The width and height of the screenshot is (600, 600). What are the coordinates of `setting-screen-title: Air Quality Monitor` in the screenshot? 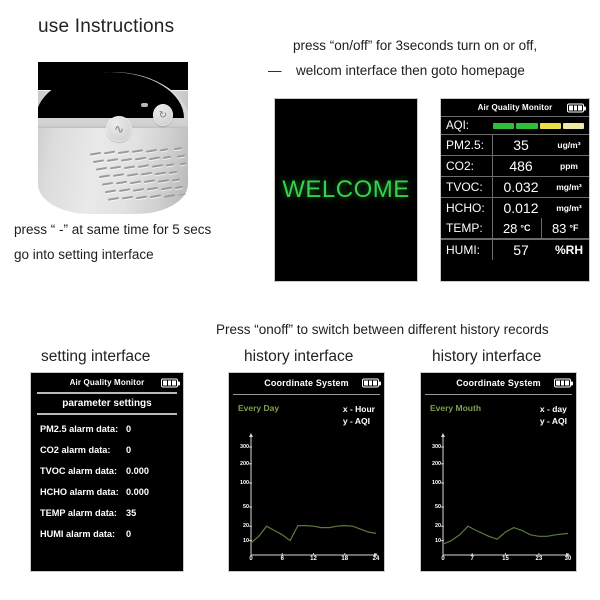 It's located at (107, 382).